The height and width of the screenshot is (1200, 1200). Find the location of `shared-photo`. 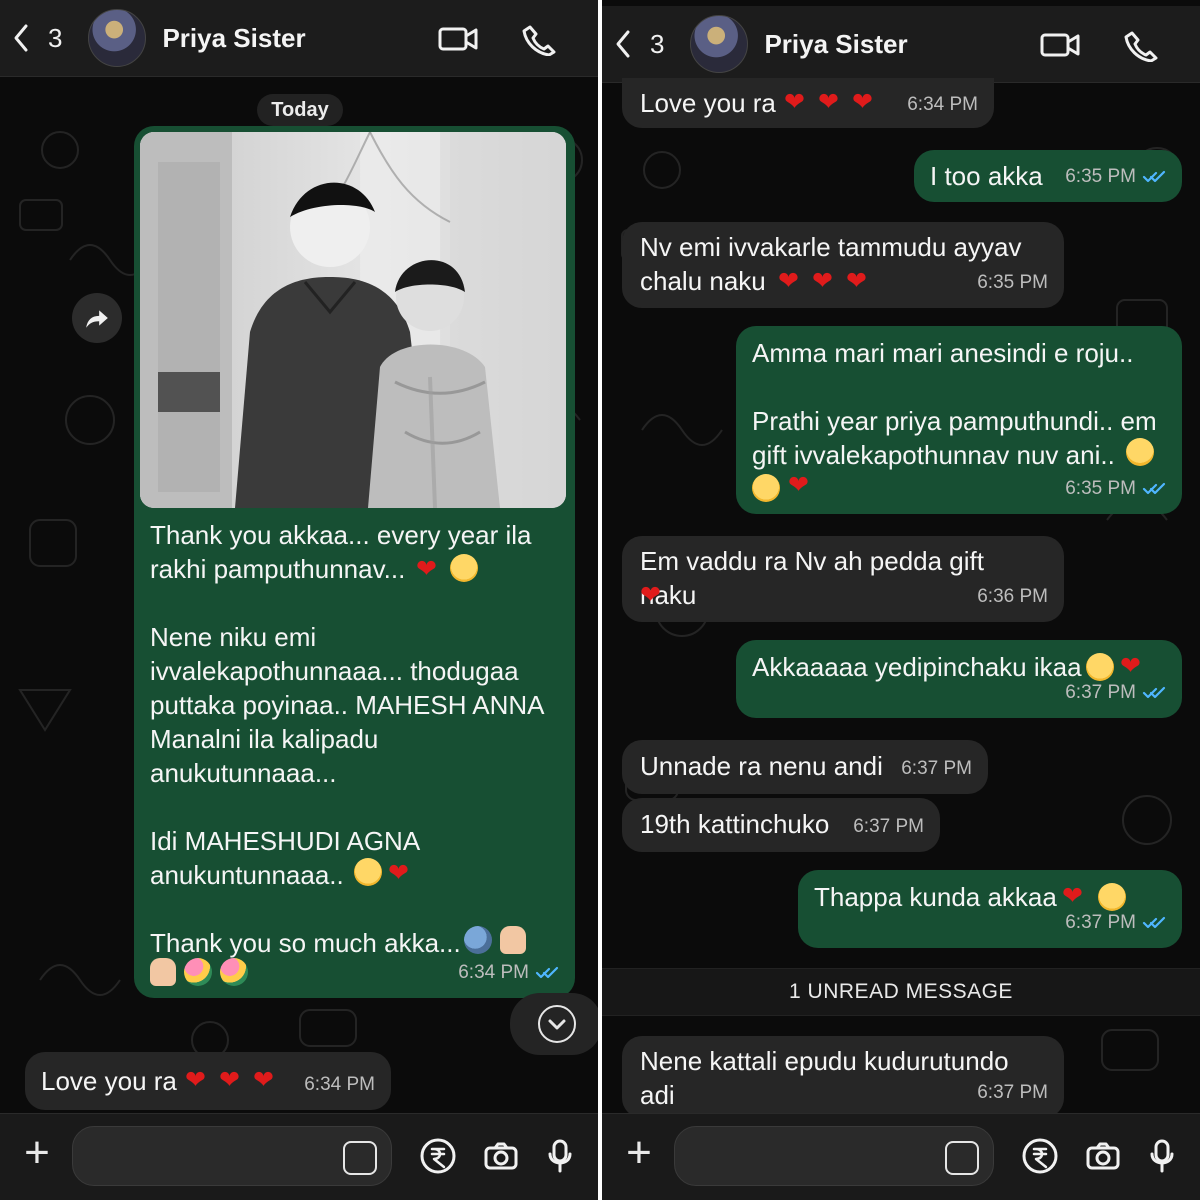

shared-photo is located at coordinates (353, 320).